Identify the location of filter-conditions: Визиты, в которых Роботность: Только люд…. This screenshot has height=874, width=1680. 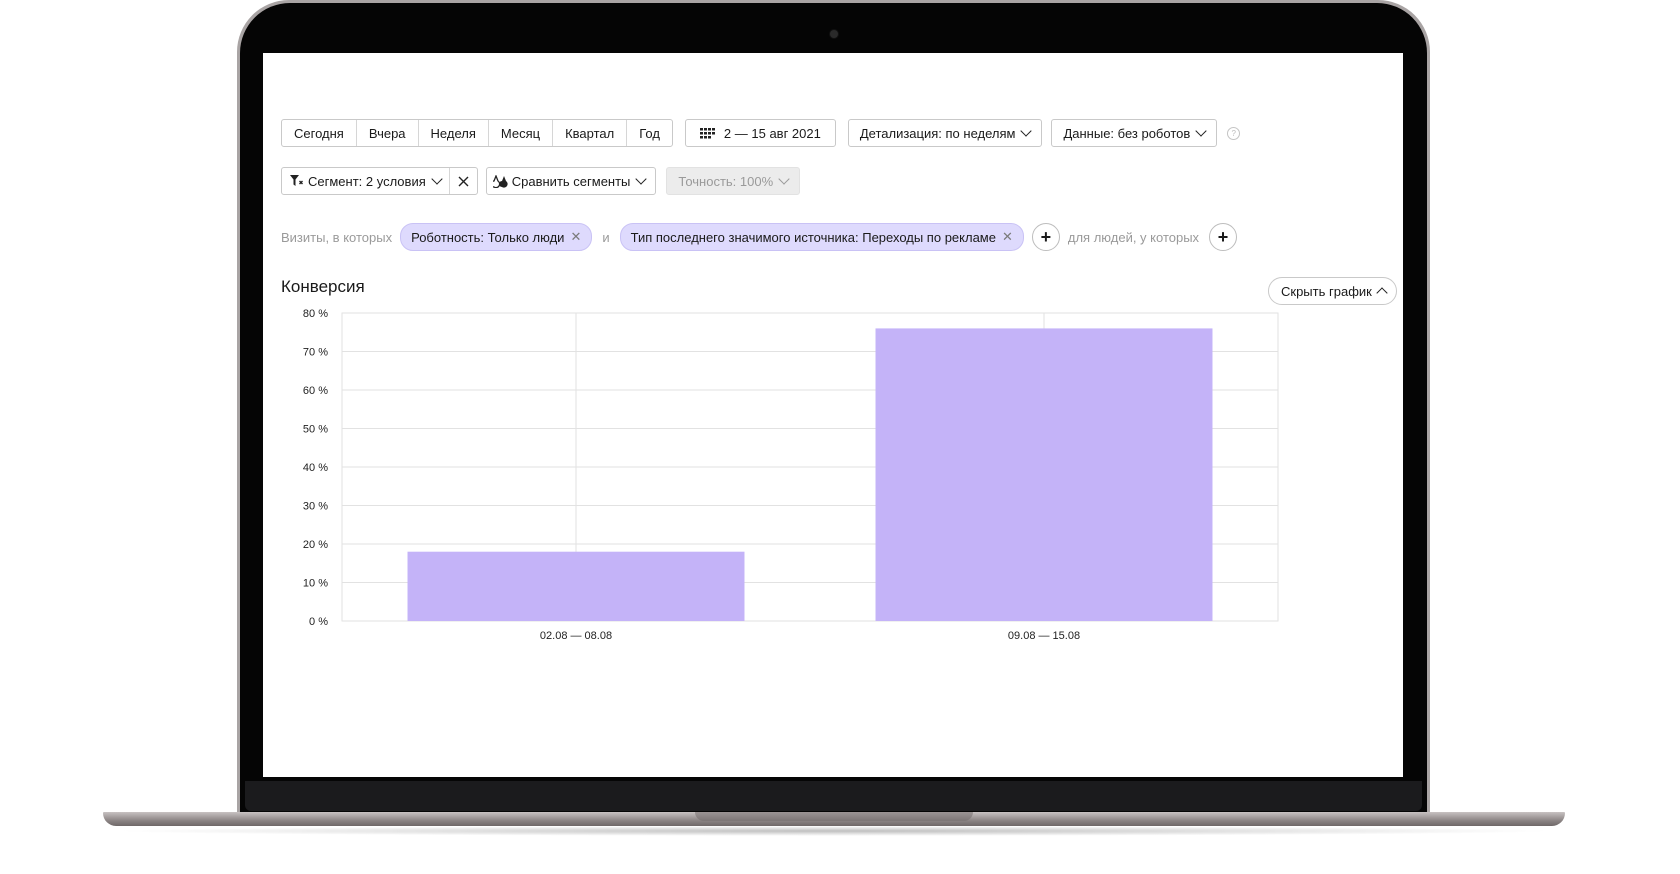
(759, 237).